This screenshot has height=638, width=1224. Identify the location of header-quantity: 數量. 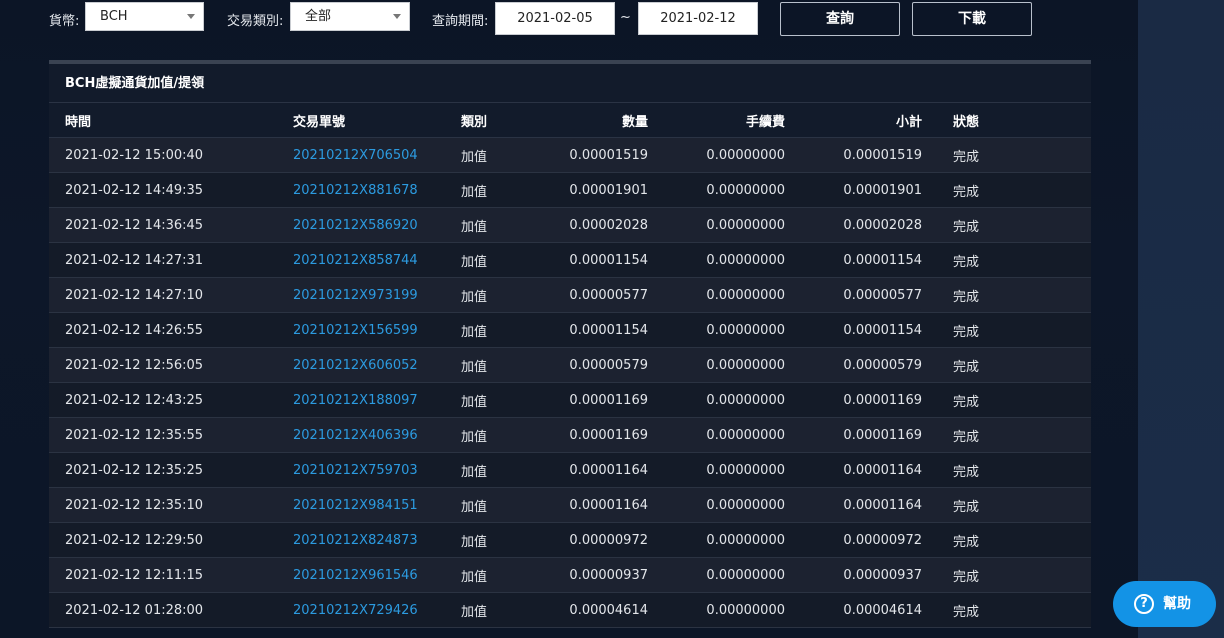
(589, 120).